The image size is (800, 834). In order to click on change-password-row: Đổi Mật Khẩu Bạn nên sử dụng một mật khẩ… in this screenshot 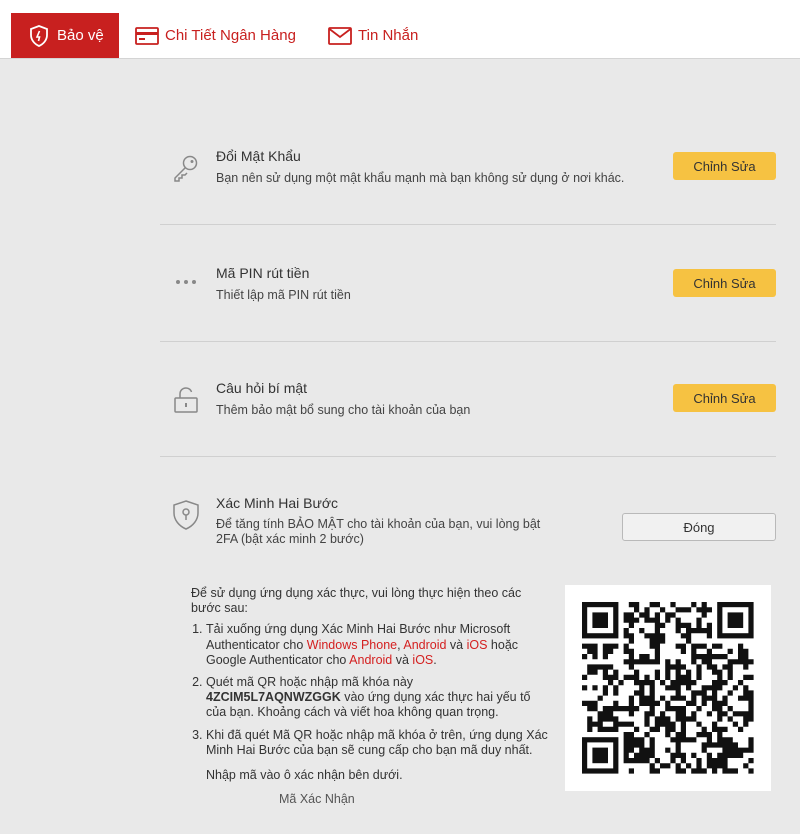, I will do `click(468, 168)`.